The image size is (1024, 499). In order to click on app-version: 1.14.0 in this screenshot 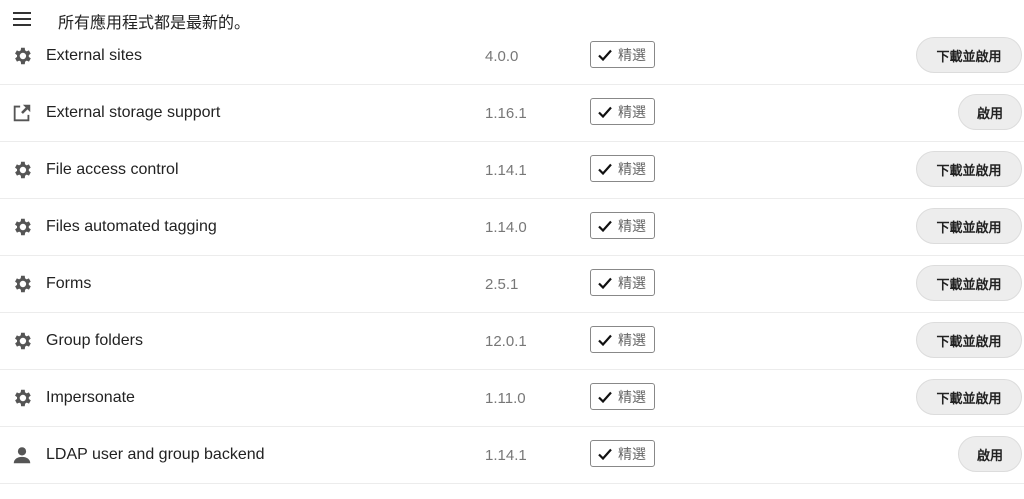, I will do `click(506, 227)`.